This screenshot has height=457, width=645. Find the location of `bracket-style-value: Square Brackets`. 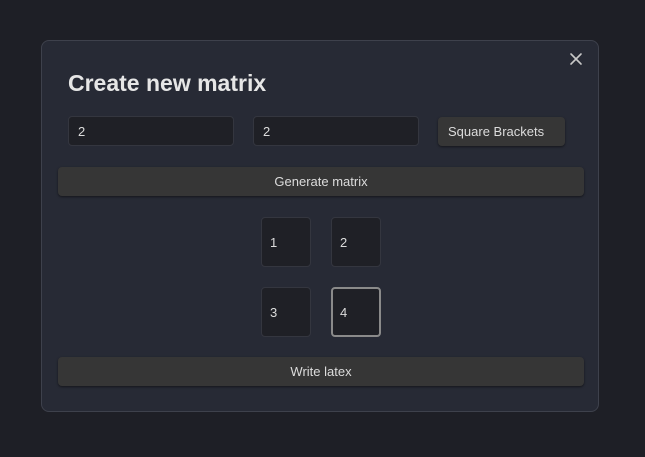

bracket-style-value: Square Brackets is located at coordinates (496, 131).